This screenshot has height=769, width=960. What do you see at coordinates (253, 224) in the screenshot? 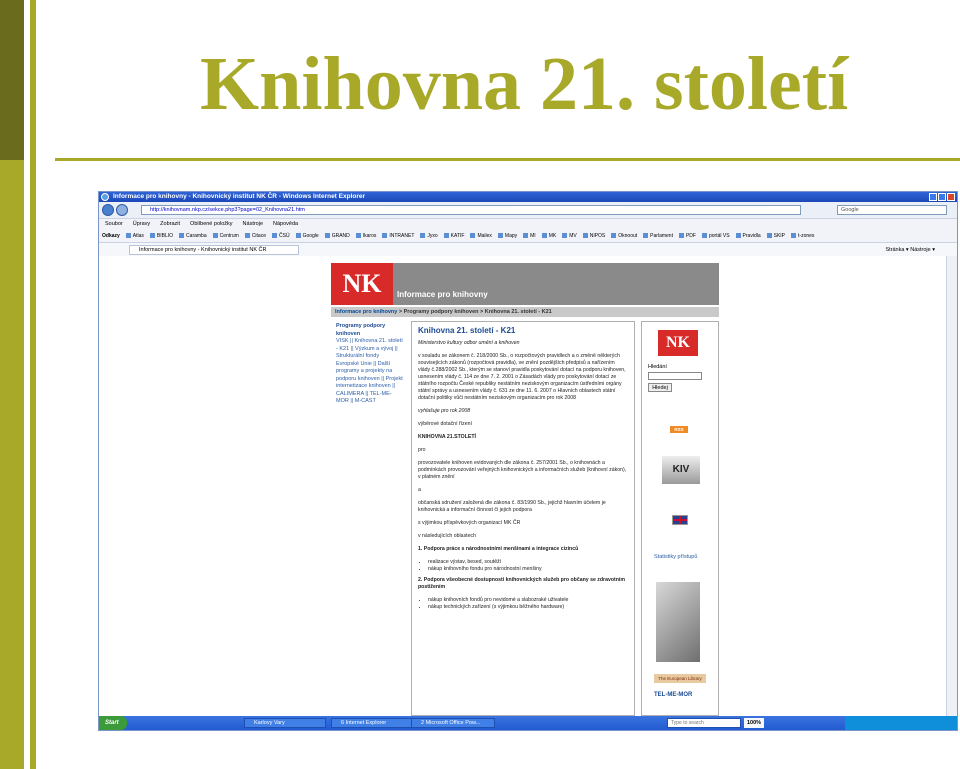
I see `menu-item: Nástroje` at bounding box center [253, 224].